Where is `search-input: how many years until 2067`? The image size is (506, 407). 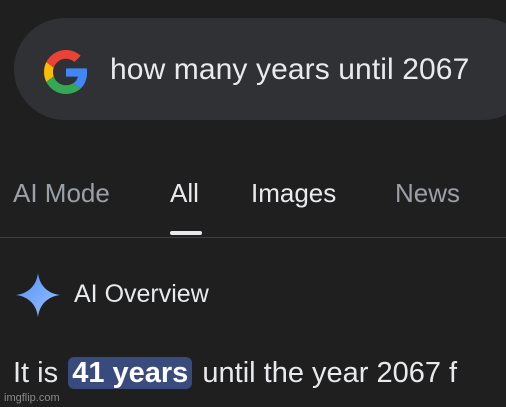
search-input: how many years until 2067 is located at coordinates (289, 70).